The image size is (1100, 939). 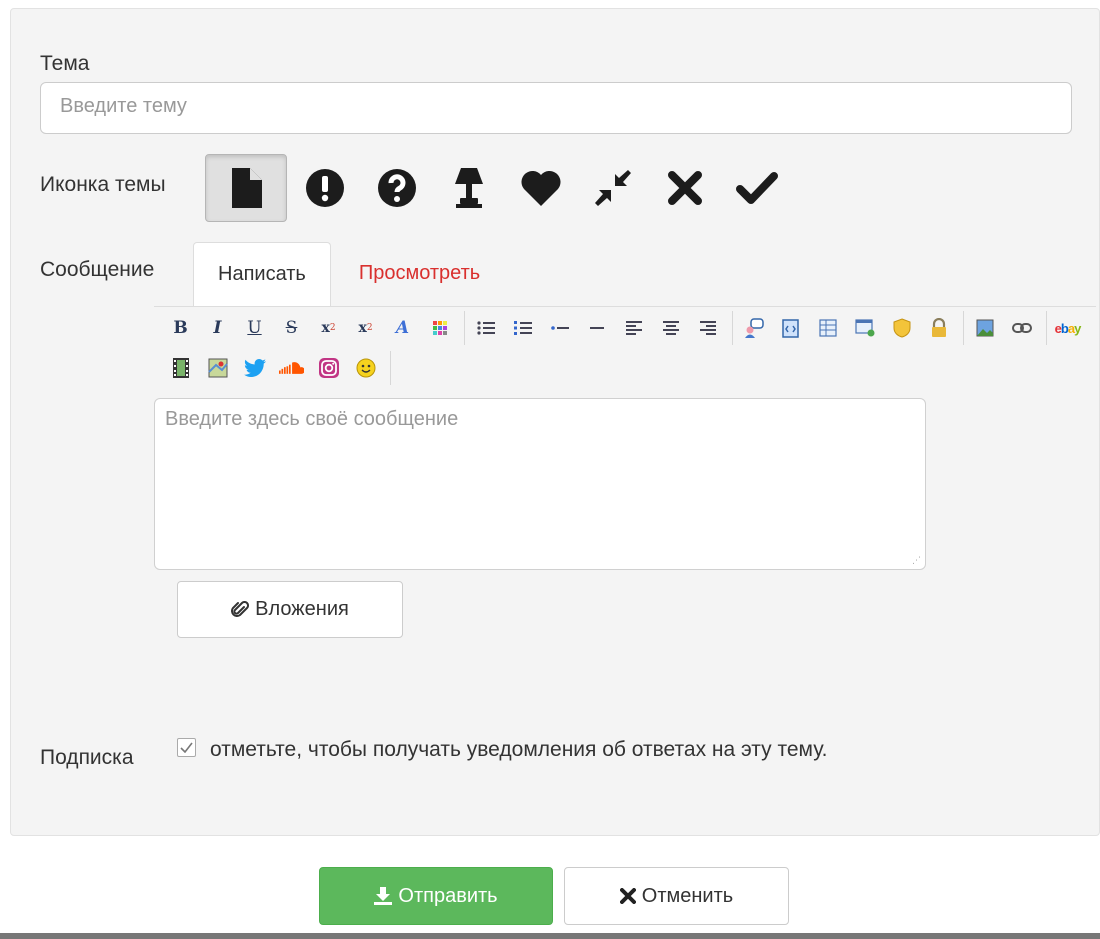 What do you see at coordinates (439, 328) in the screenshot?
I see `color-icon` at bounding box center [439, 328].